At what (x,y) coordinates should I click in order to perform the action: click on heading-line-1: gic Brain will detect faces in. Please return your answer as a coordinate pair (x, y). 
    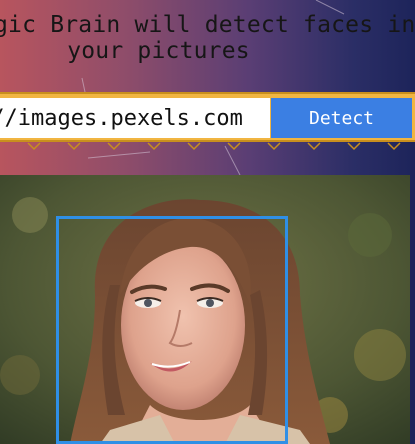
    Looking at the image, I should click on (207, 25).